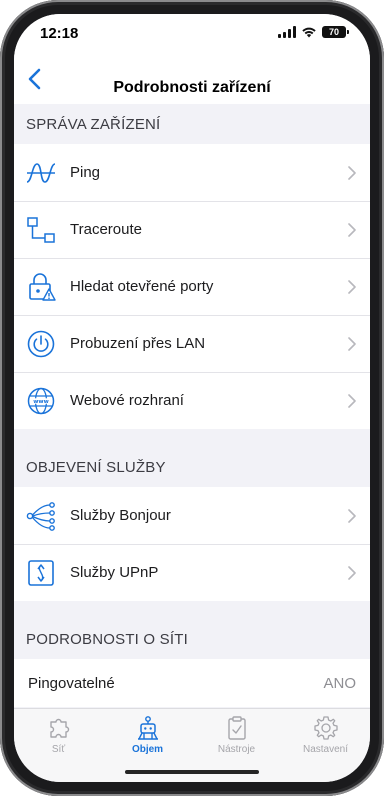 The width and height of the screenshot is (384, 796). I want to click on list-item-label: Hledat otevřené porty, so click(142, 286).